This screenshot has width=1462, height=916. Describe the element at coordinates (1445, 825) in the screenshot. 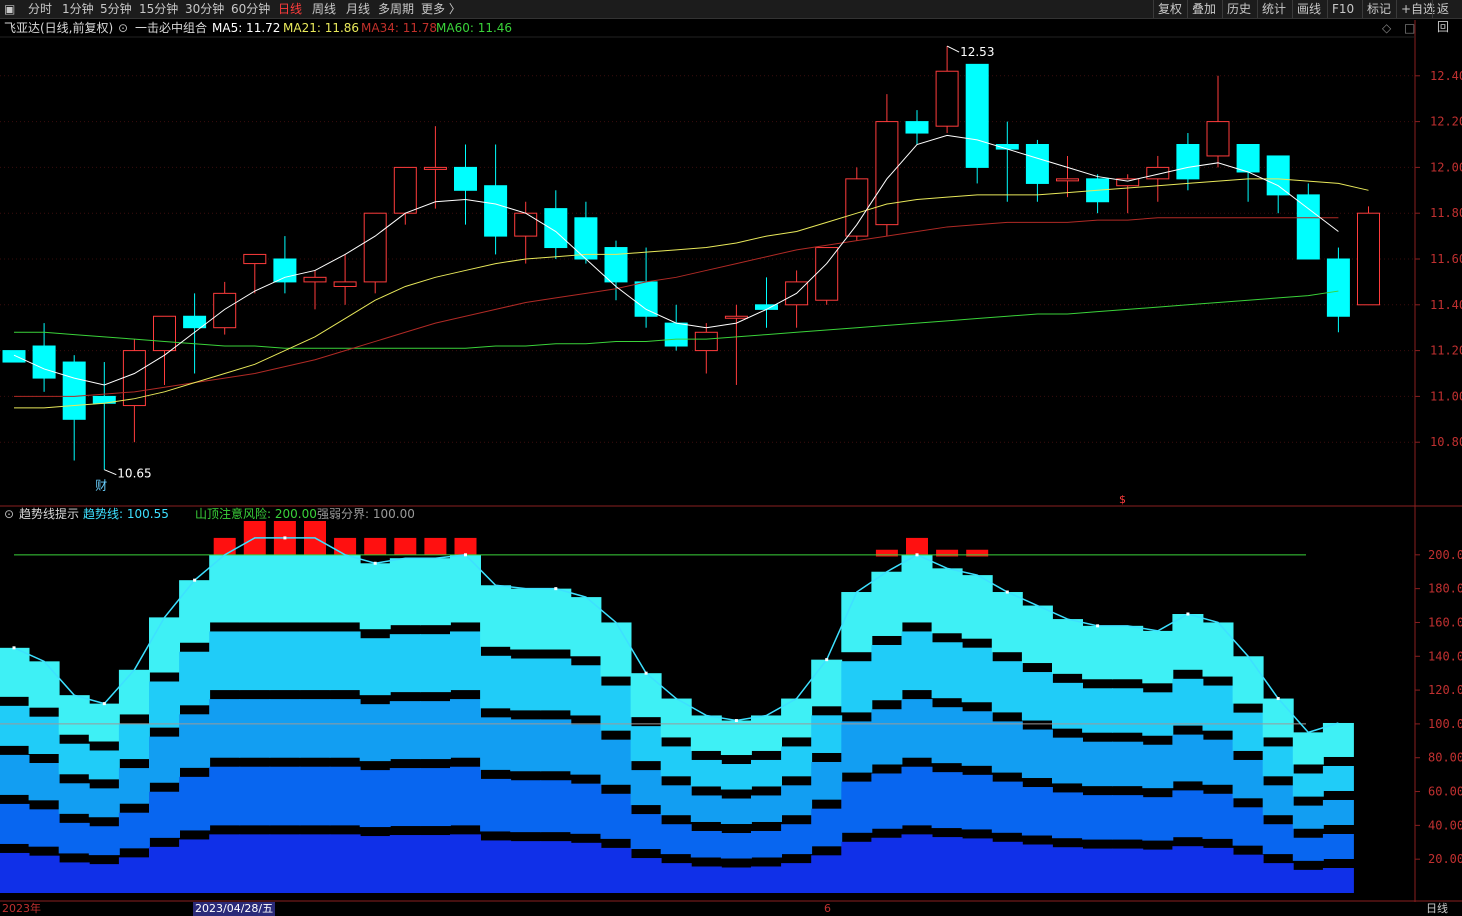

I see `indicator-tick-label: 40.00` at that location.